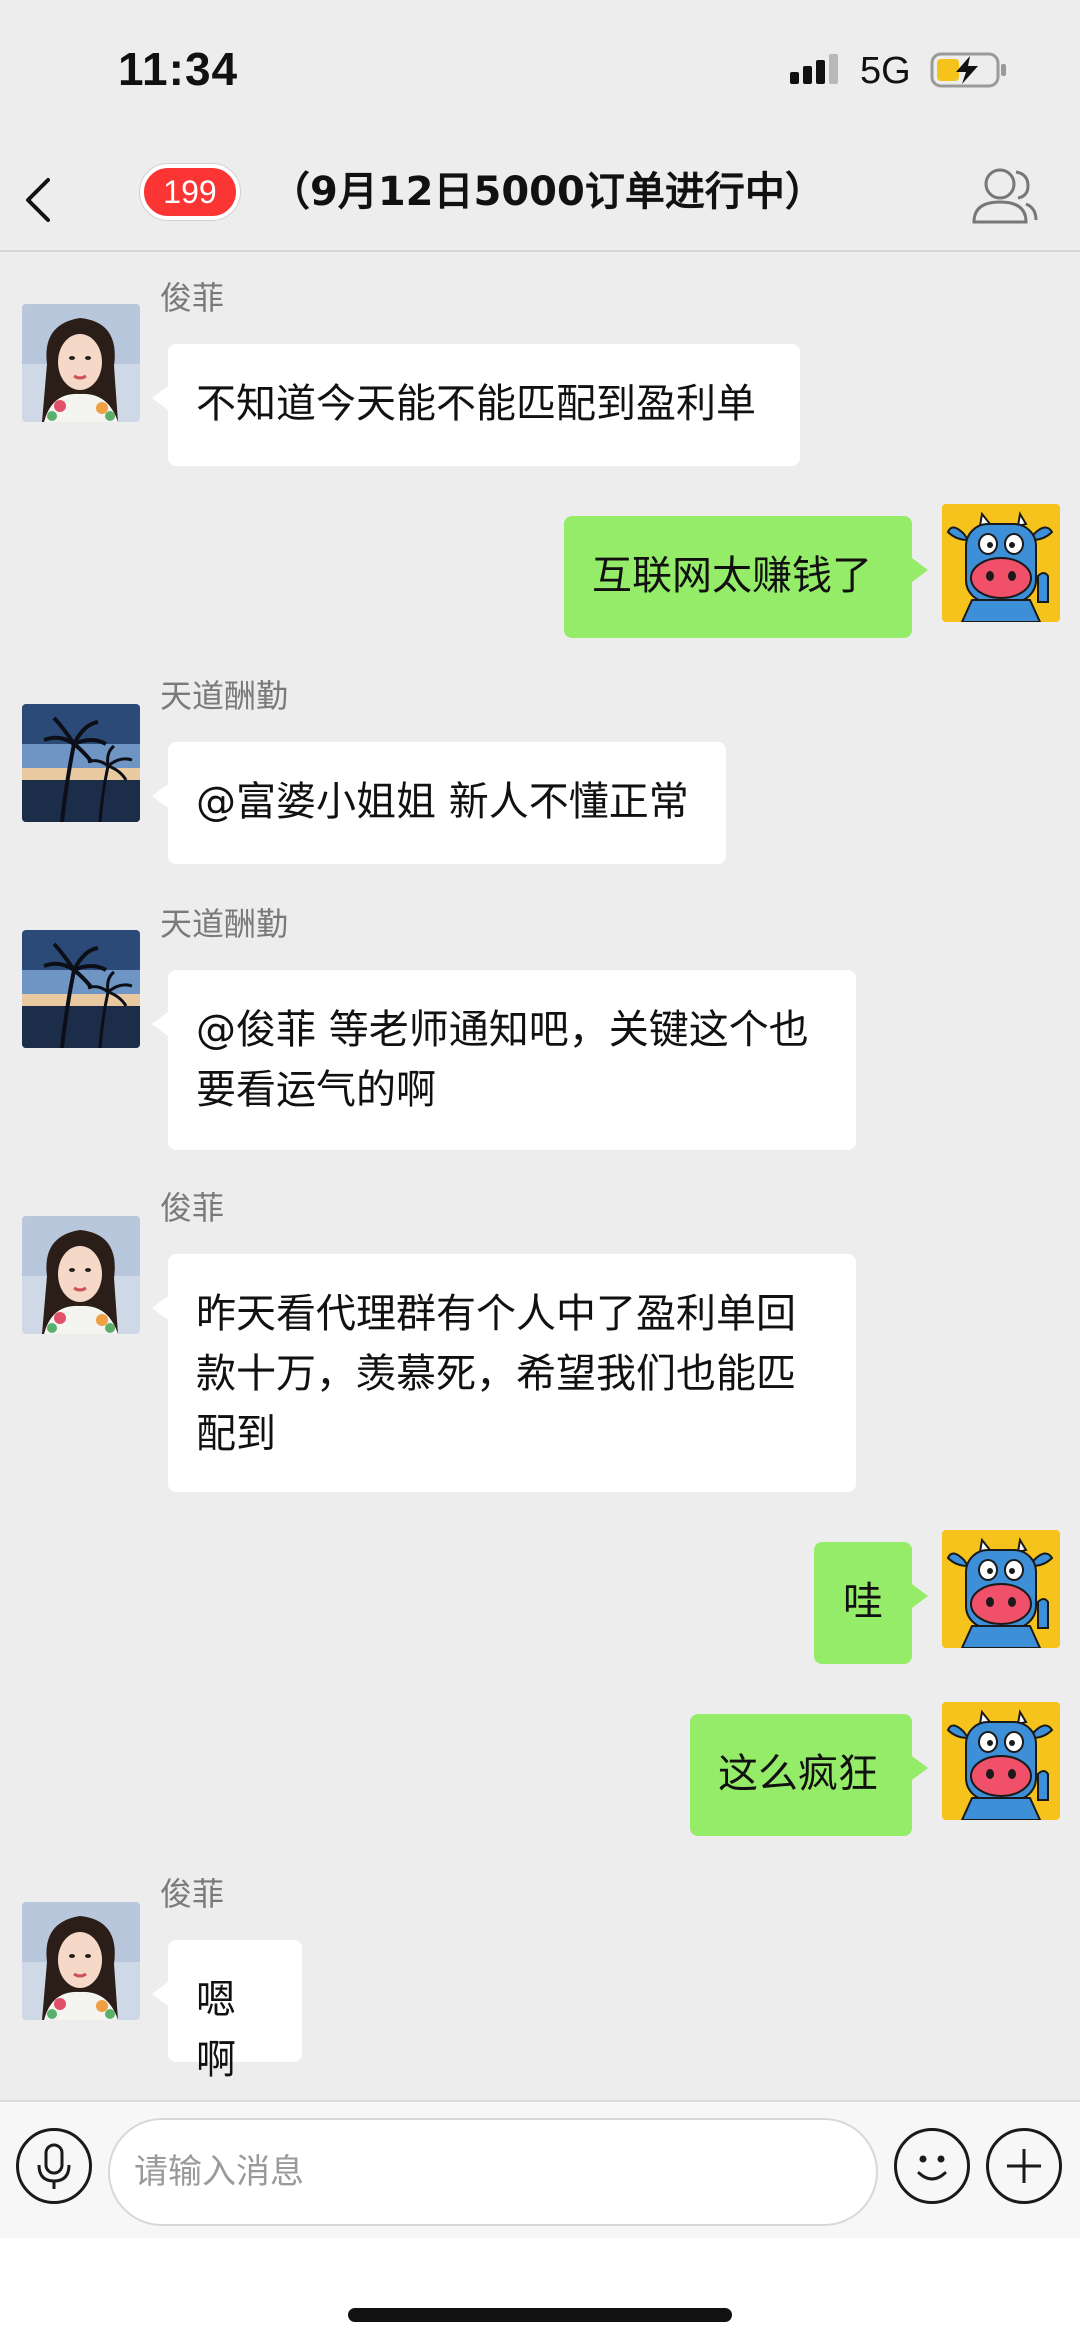 The image size is (1080, 2337). What do you see at coordinates (216, 2030) in the screenshot?
I see `message-text: 嗯啊` at bounding box center [216, 2030].